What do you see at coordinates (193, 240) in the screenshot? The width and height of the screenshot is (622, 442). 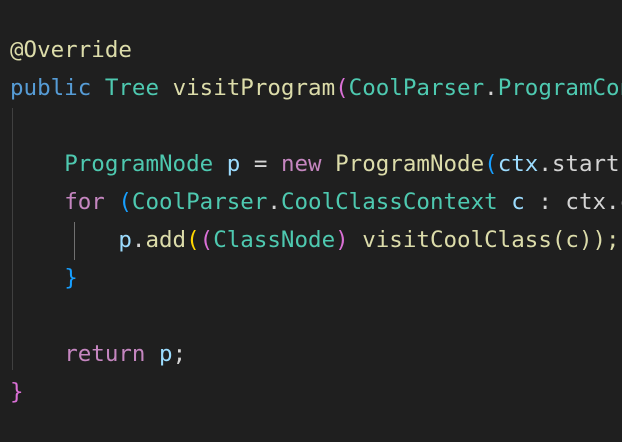 I see `code-token-paren3: (` at bounding box center [193, 240].